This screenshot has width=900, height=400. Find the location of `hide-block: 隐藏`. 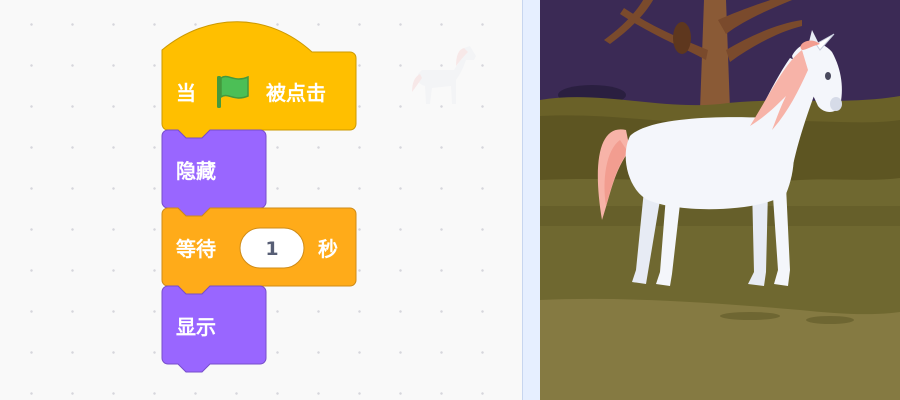

hide-block: 隐藏 is located at coordinates (214, 173).